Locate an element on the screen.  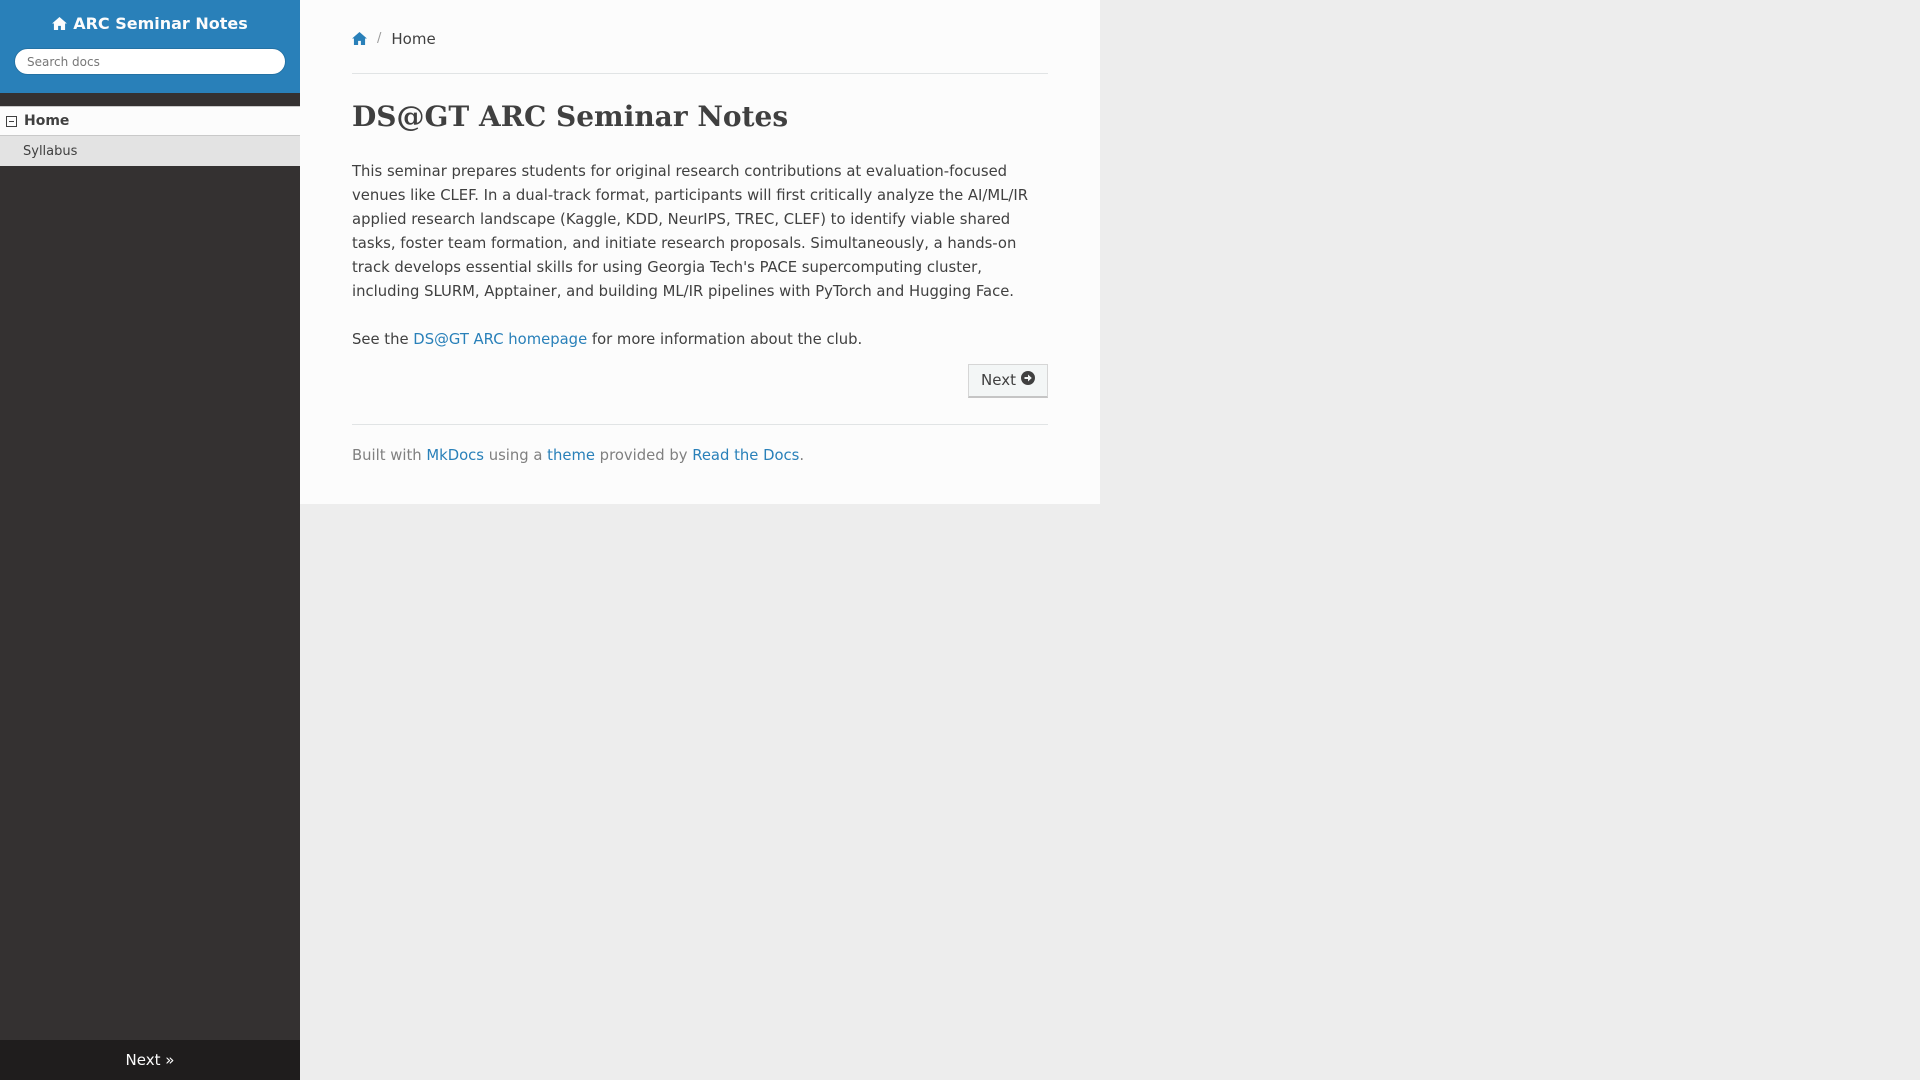
breadcrumb-home-icon is located at coordinates (359, 38).